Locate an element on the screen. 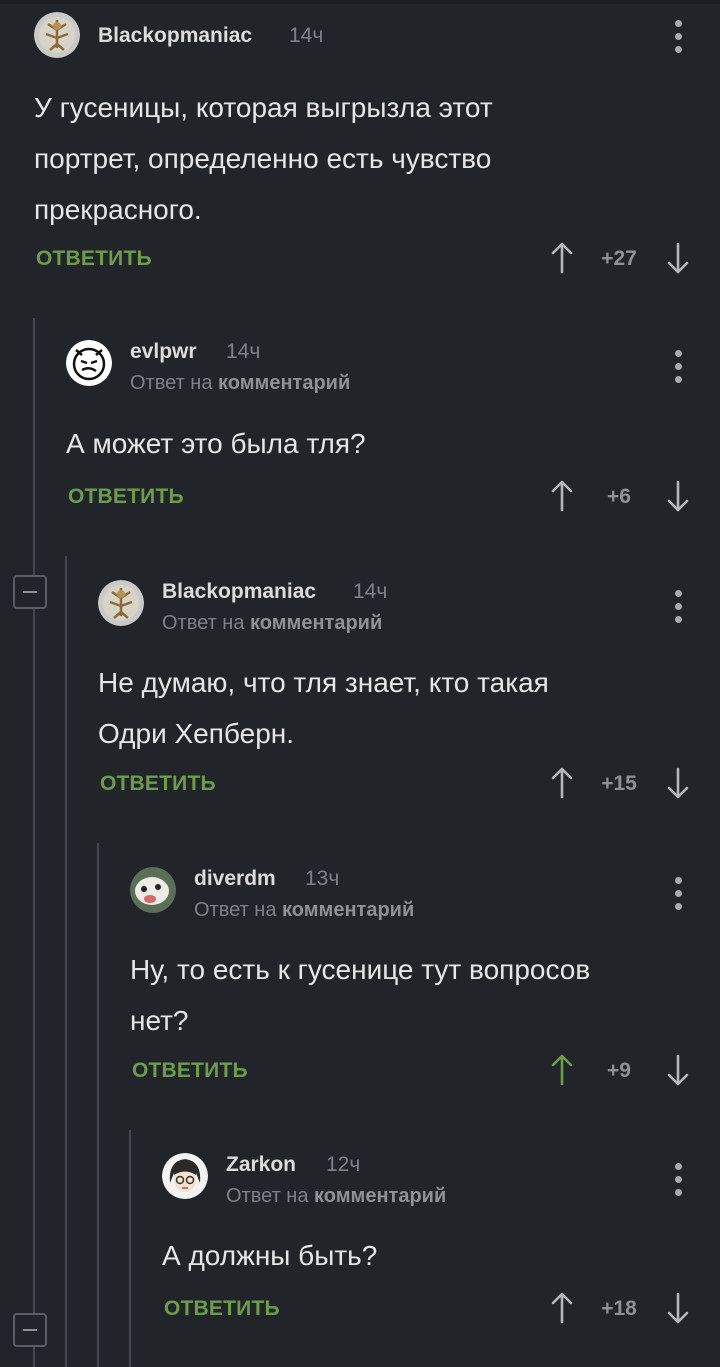  comment-text: А может это была тля? is located at coordinates (371, 443).